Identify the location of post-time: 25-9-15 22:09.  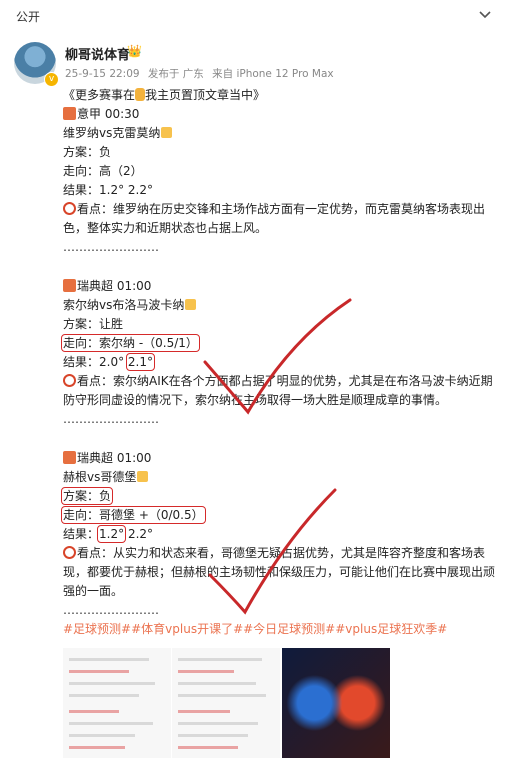
(102, 74).